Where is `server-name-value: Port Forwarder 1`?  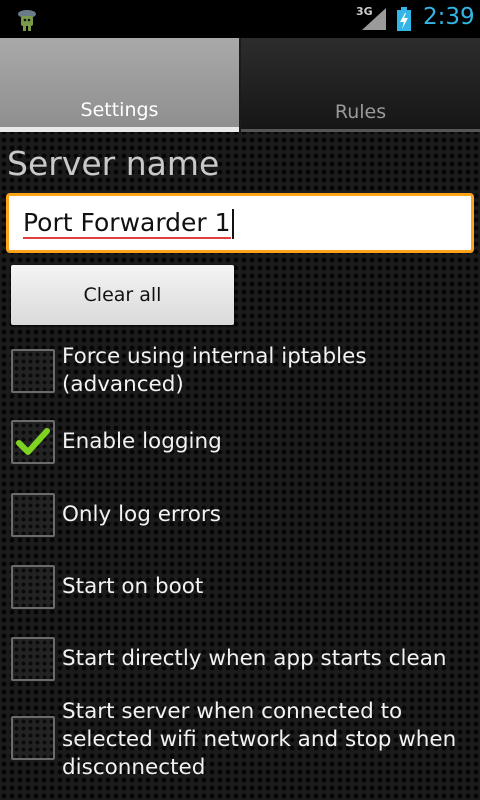
server-name-value: Port Forwarder 1 is located at coordinates (127, 223).